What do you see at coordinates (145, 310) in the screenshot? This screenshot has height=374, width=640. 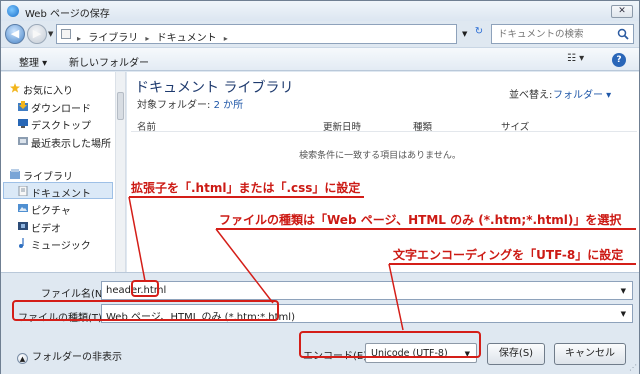 I see `highlight-box-filetype` at bounding box center [145, 310].